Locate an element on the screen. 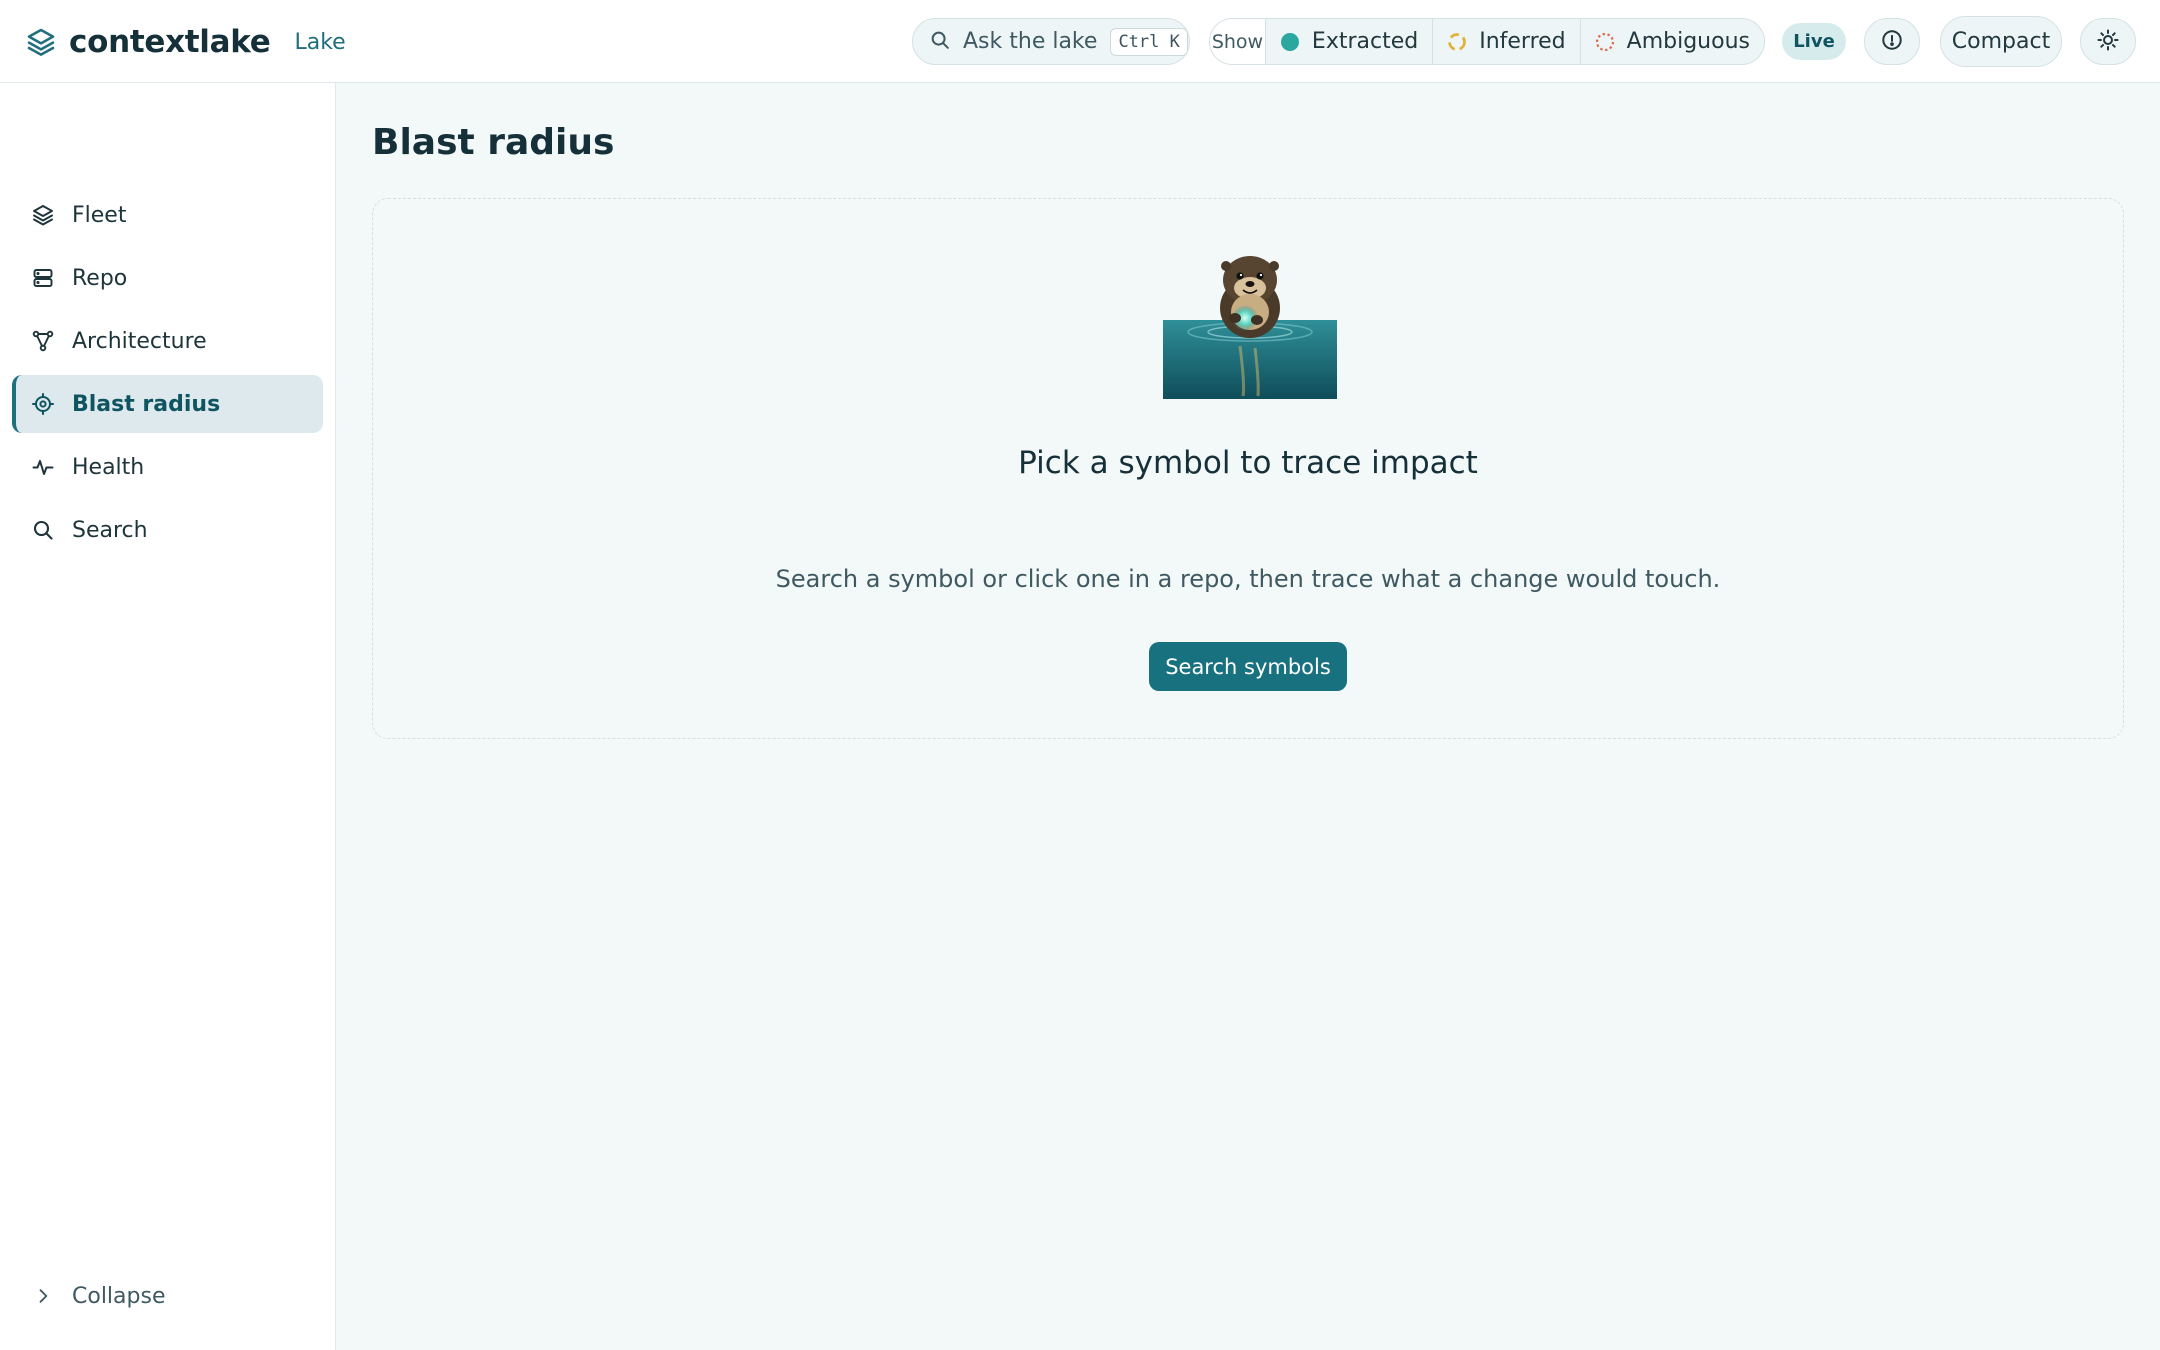 Image resolution: width=2160 pixels, height=1350 pixels. empty-state-title: Pick a symbol to trace impact is located at coordinates (1248, 463).